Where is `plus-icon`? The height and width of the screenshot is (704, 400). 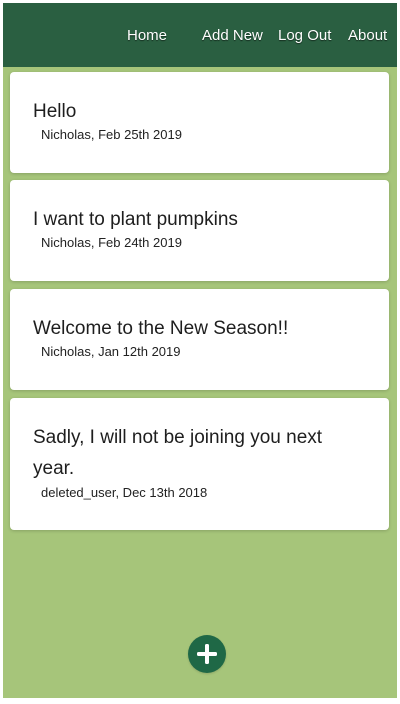 plus-icon is located at coordinates (207, 654).